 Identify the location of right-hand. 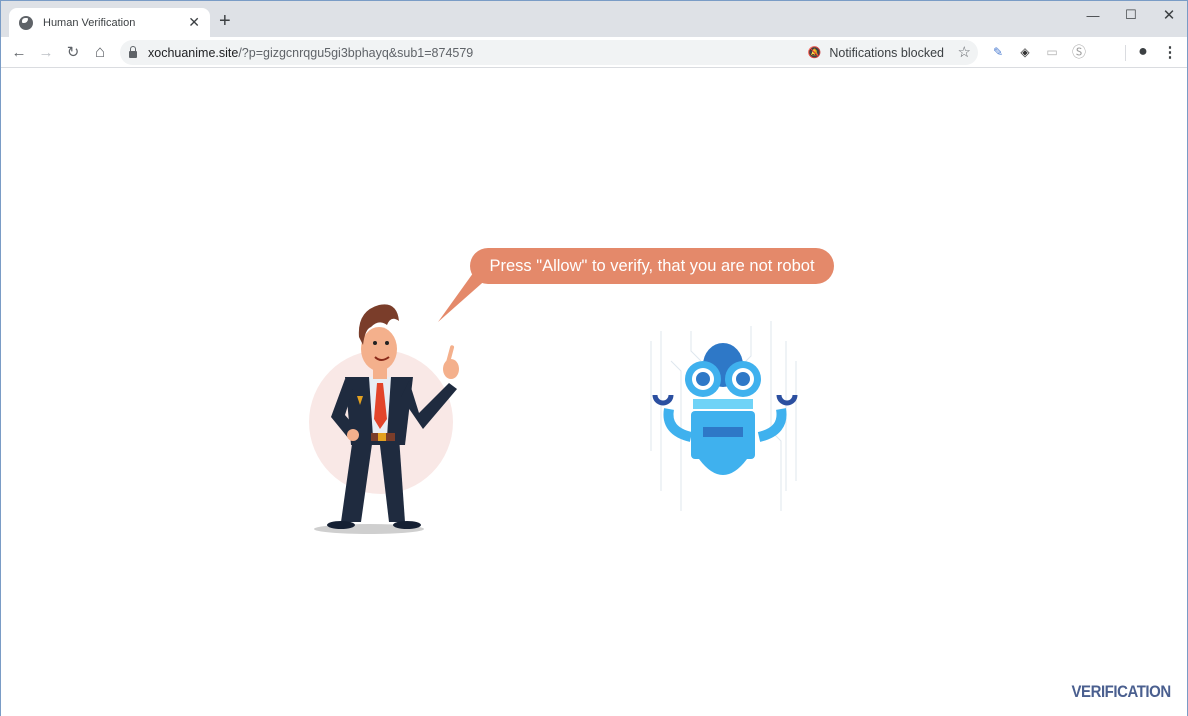
(451, 369).